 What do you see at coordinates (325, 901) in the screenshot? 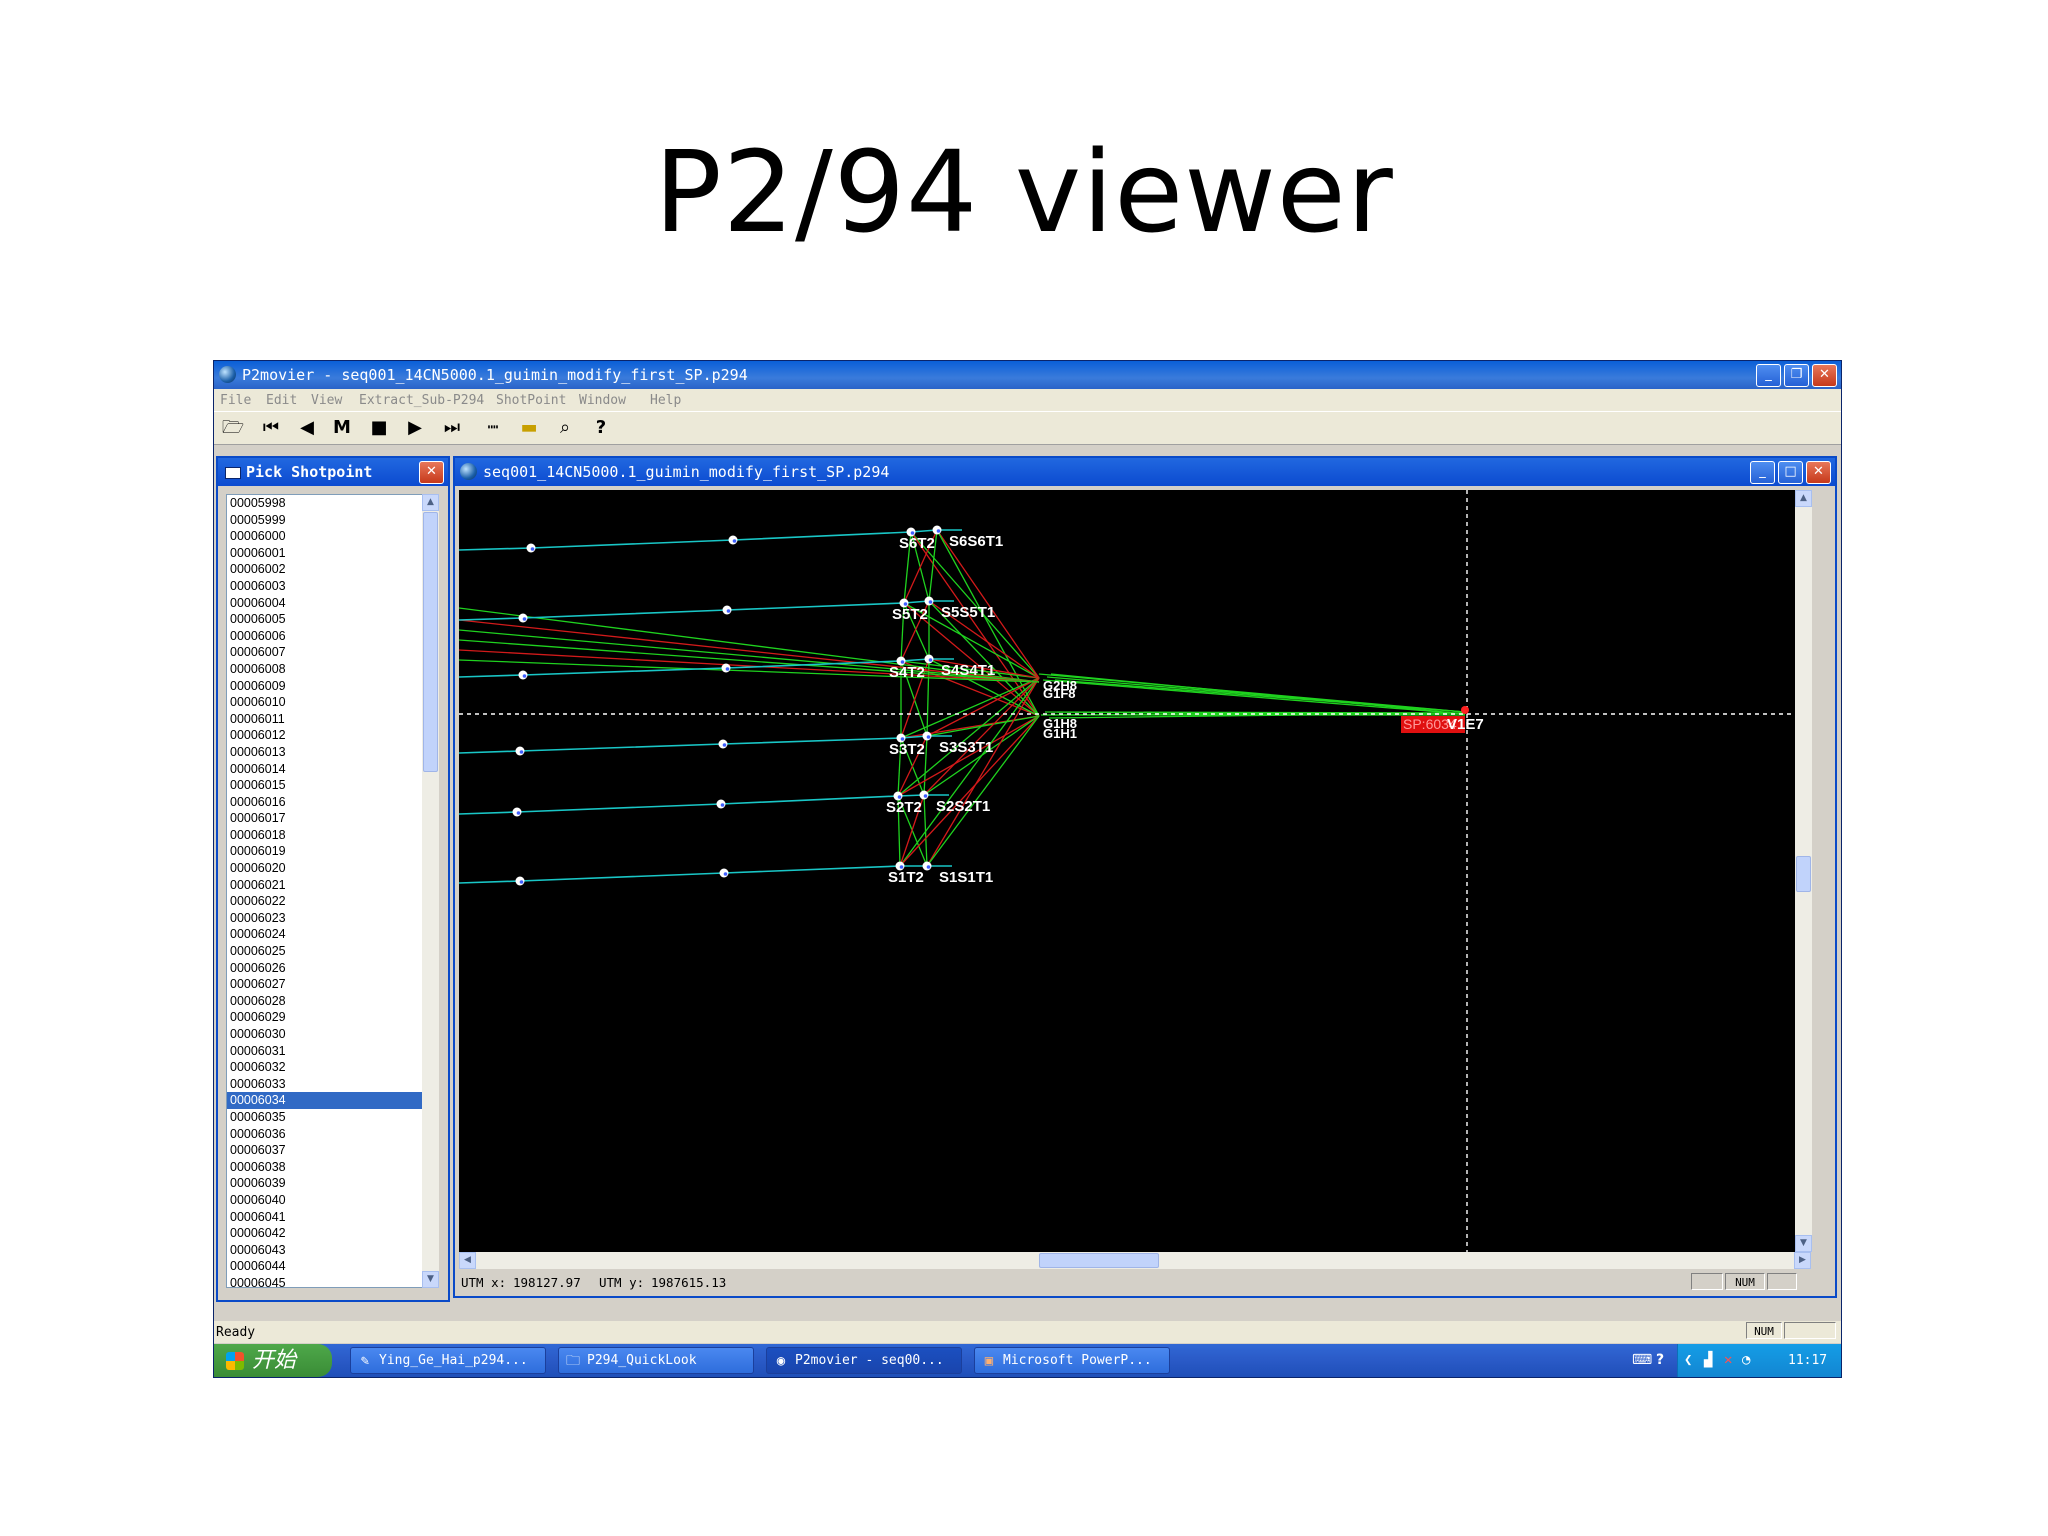
I see `shotpoint-list-item: 00006022` at bounding box center [325, 901].